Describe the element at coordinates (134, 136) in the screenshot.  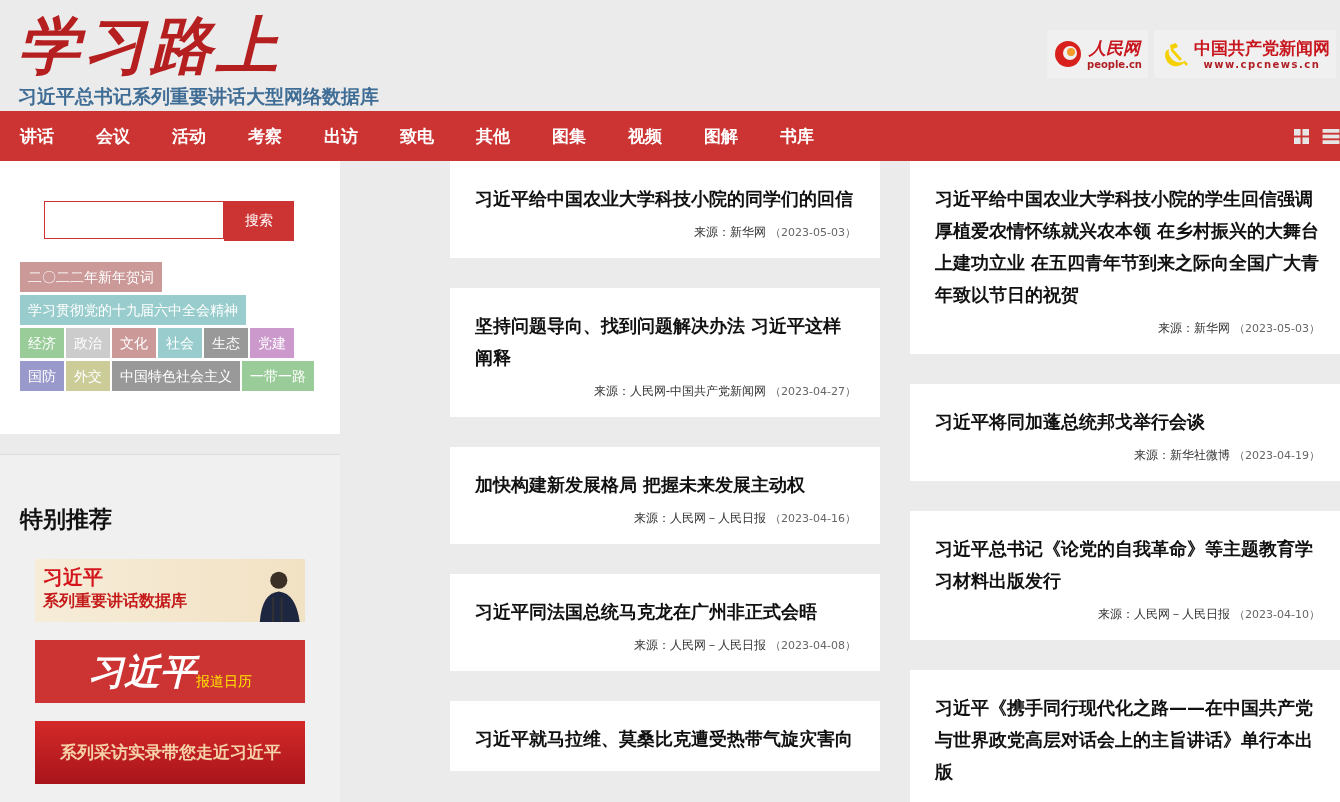
I see `nav-link: 会议` at that location.